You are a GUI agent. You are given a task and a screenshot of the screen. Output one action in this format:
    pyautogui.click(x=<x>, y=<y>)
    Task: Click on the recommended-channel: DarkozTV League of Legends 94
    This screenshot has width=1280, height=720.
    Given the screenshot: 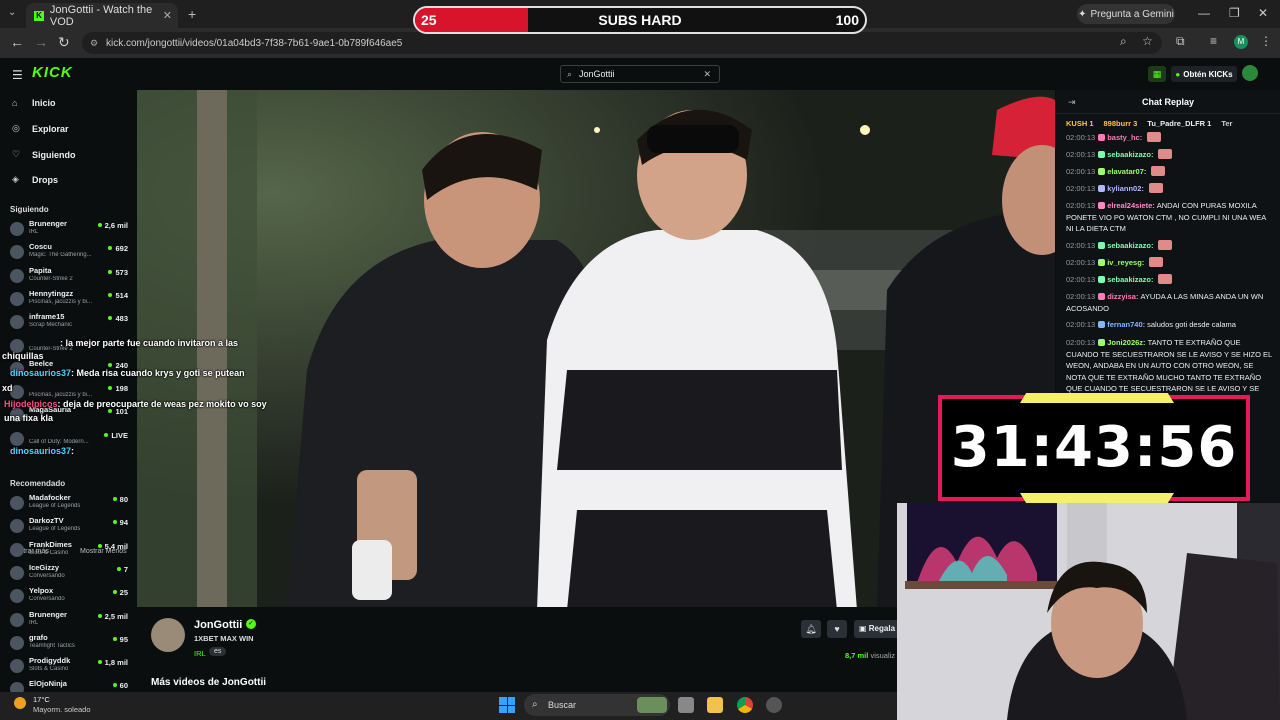 What is the action you would take?
    pyautogui.click(x=70, y=527)
    